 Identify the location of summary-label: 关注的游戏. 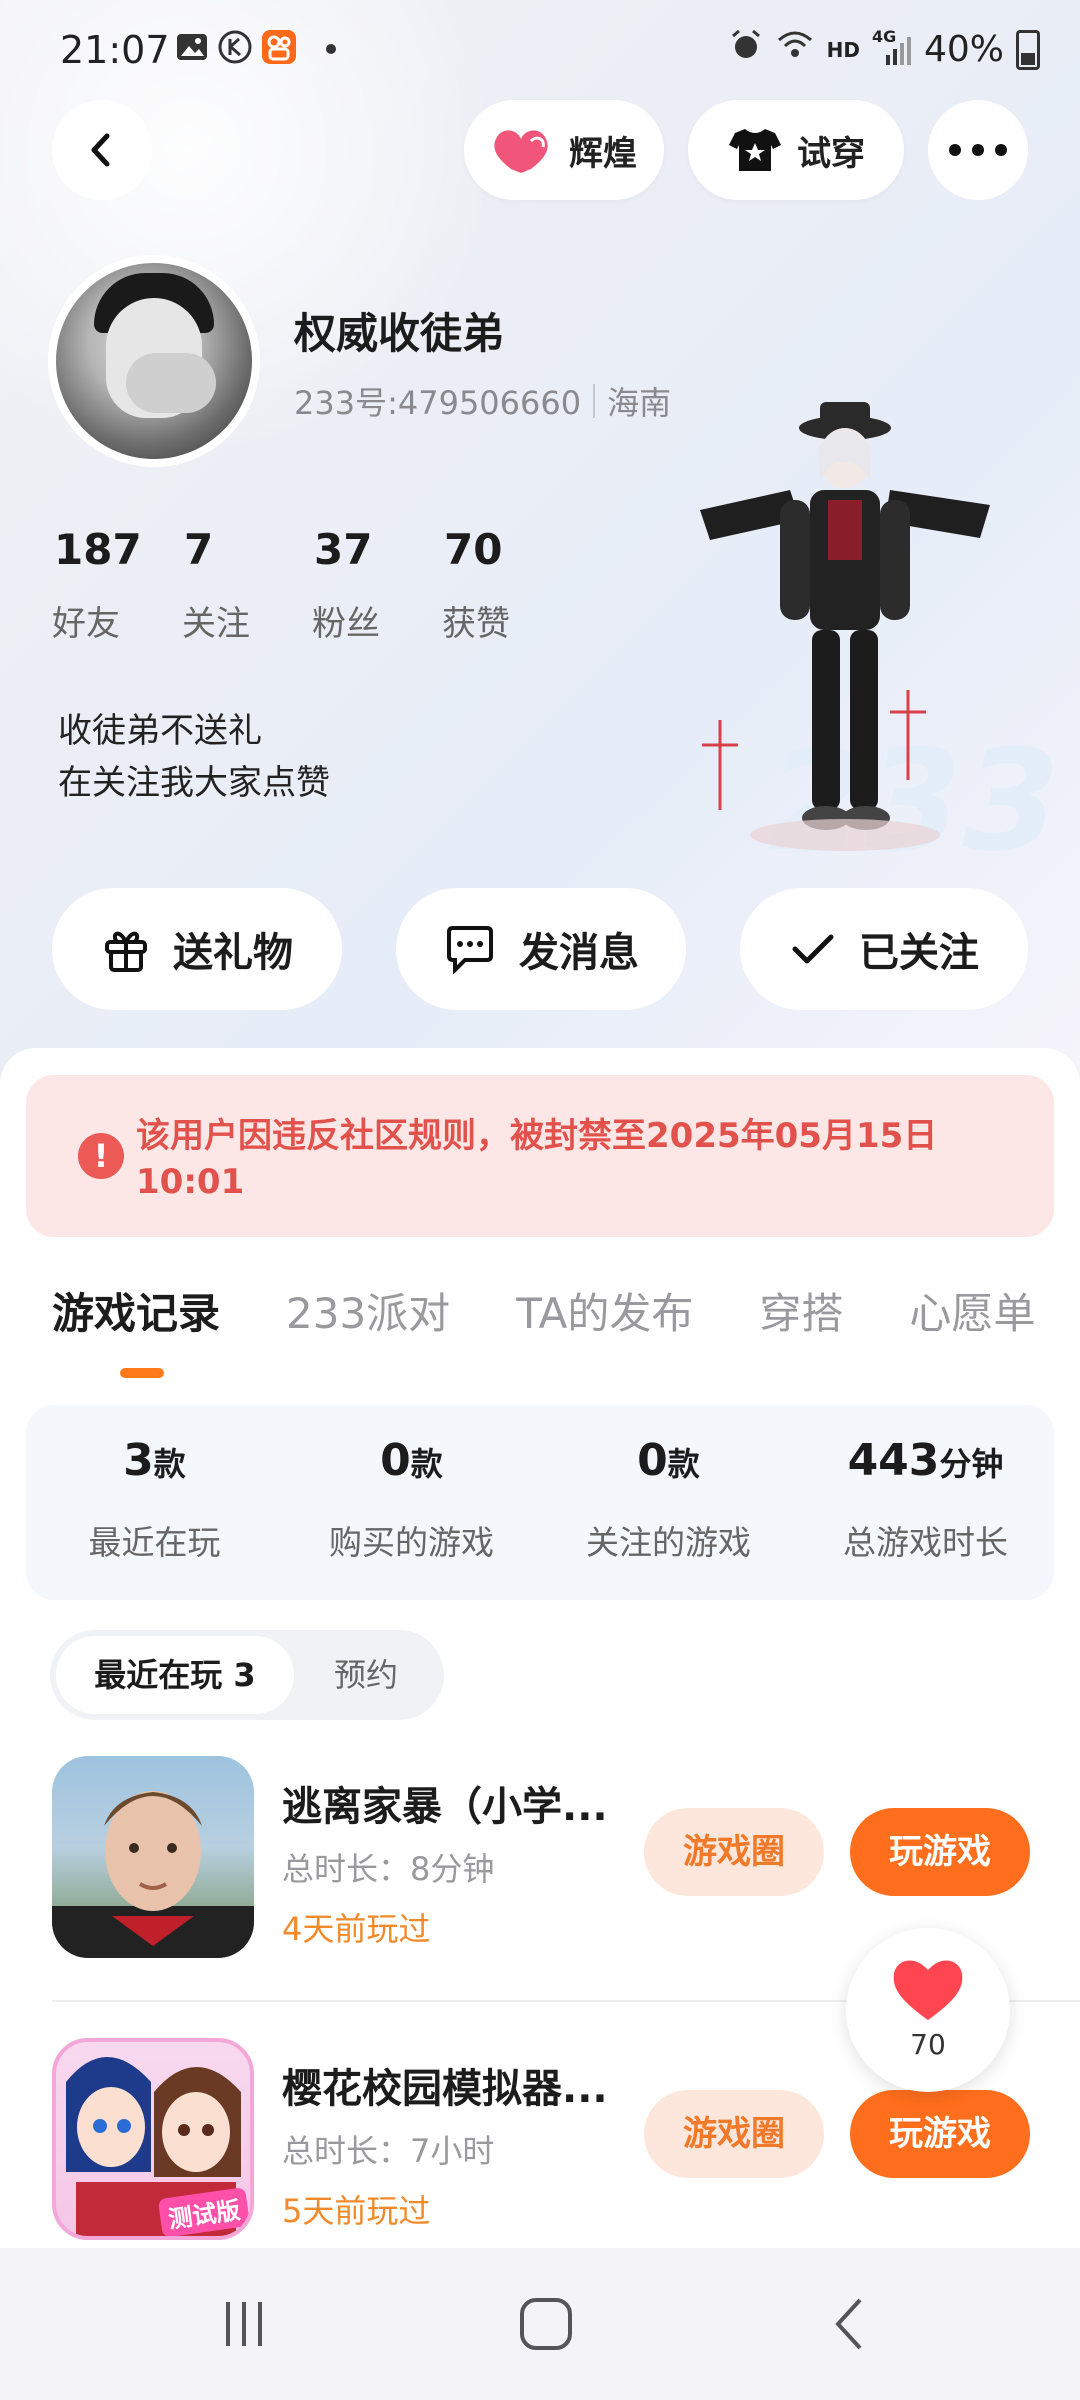
(668, 1542).